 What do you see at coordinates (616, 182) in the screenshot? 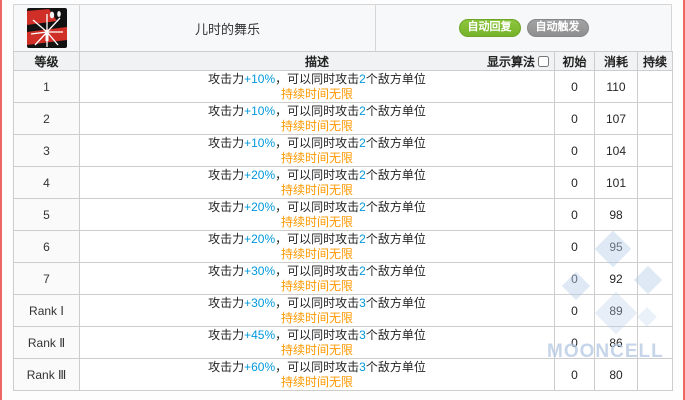
I see `sp-cost-cell: 101` at bounding box center [616, 182].